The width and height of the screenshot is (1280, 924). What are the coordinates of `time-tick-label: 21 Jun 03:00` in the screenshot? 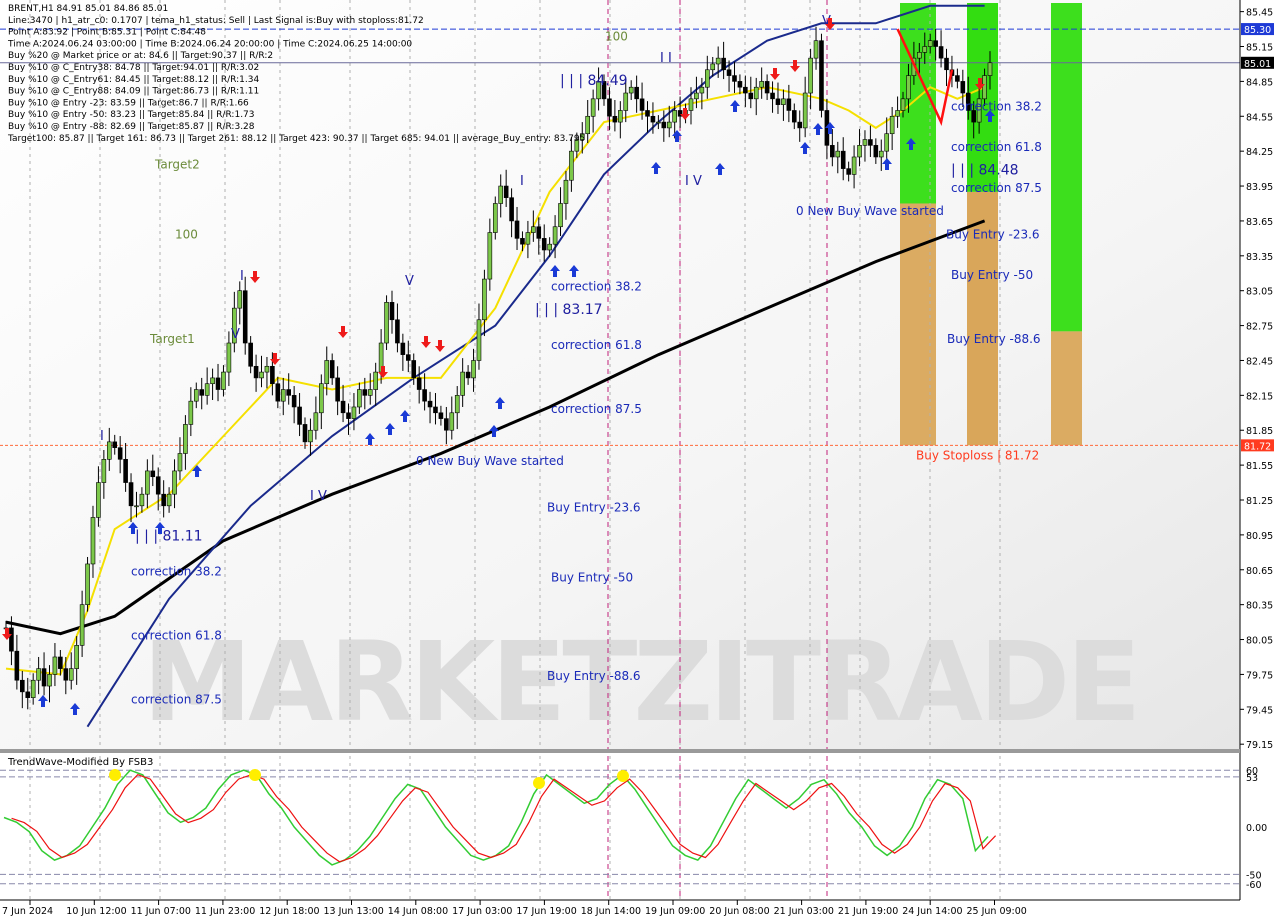 It's located at (804, 911).